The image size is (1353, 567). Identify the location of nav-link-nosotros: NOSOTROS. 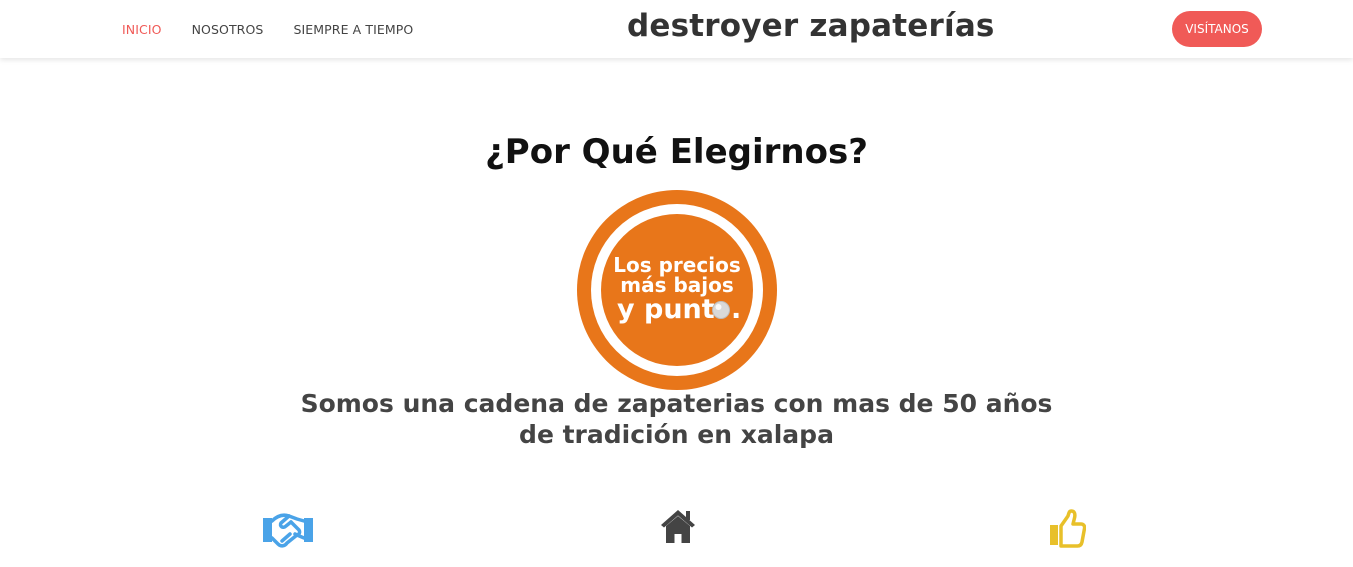
(228, 29).